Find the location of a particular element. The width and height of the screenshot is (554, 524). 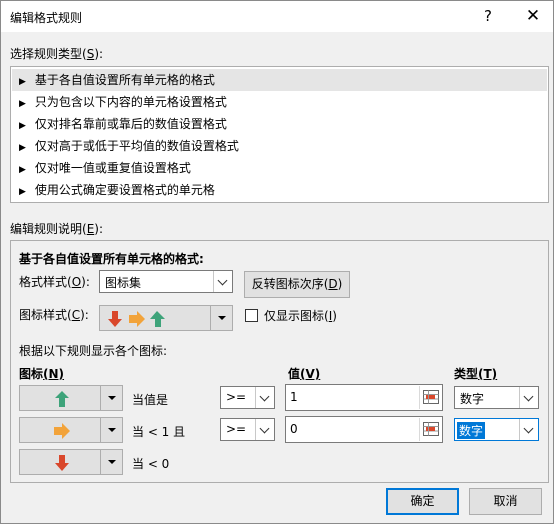

rule-type-item-label: 只为包含以下内容的单元格设置格式 is located at coordinates (130, 102).